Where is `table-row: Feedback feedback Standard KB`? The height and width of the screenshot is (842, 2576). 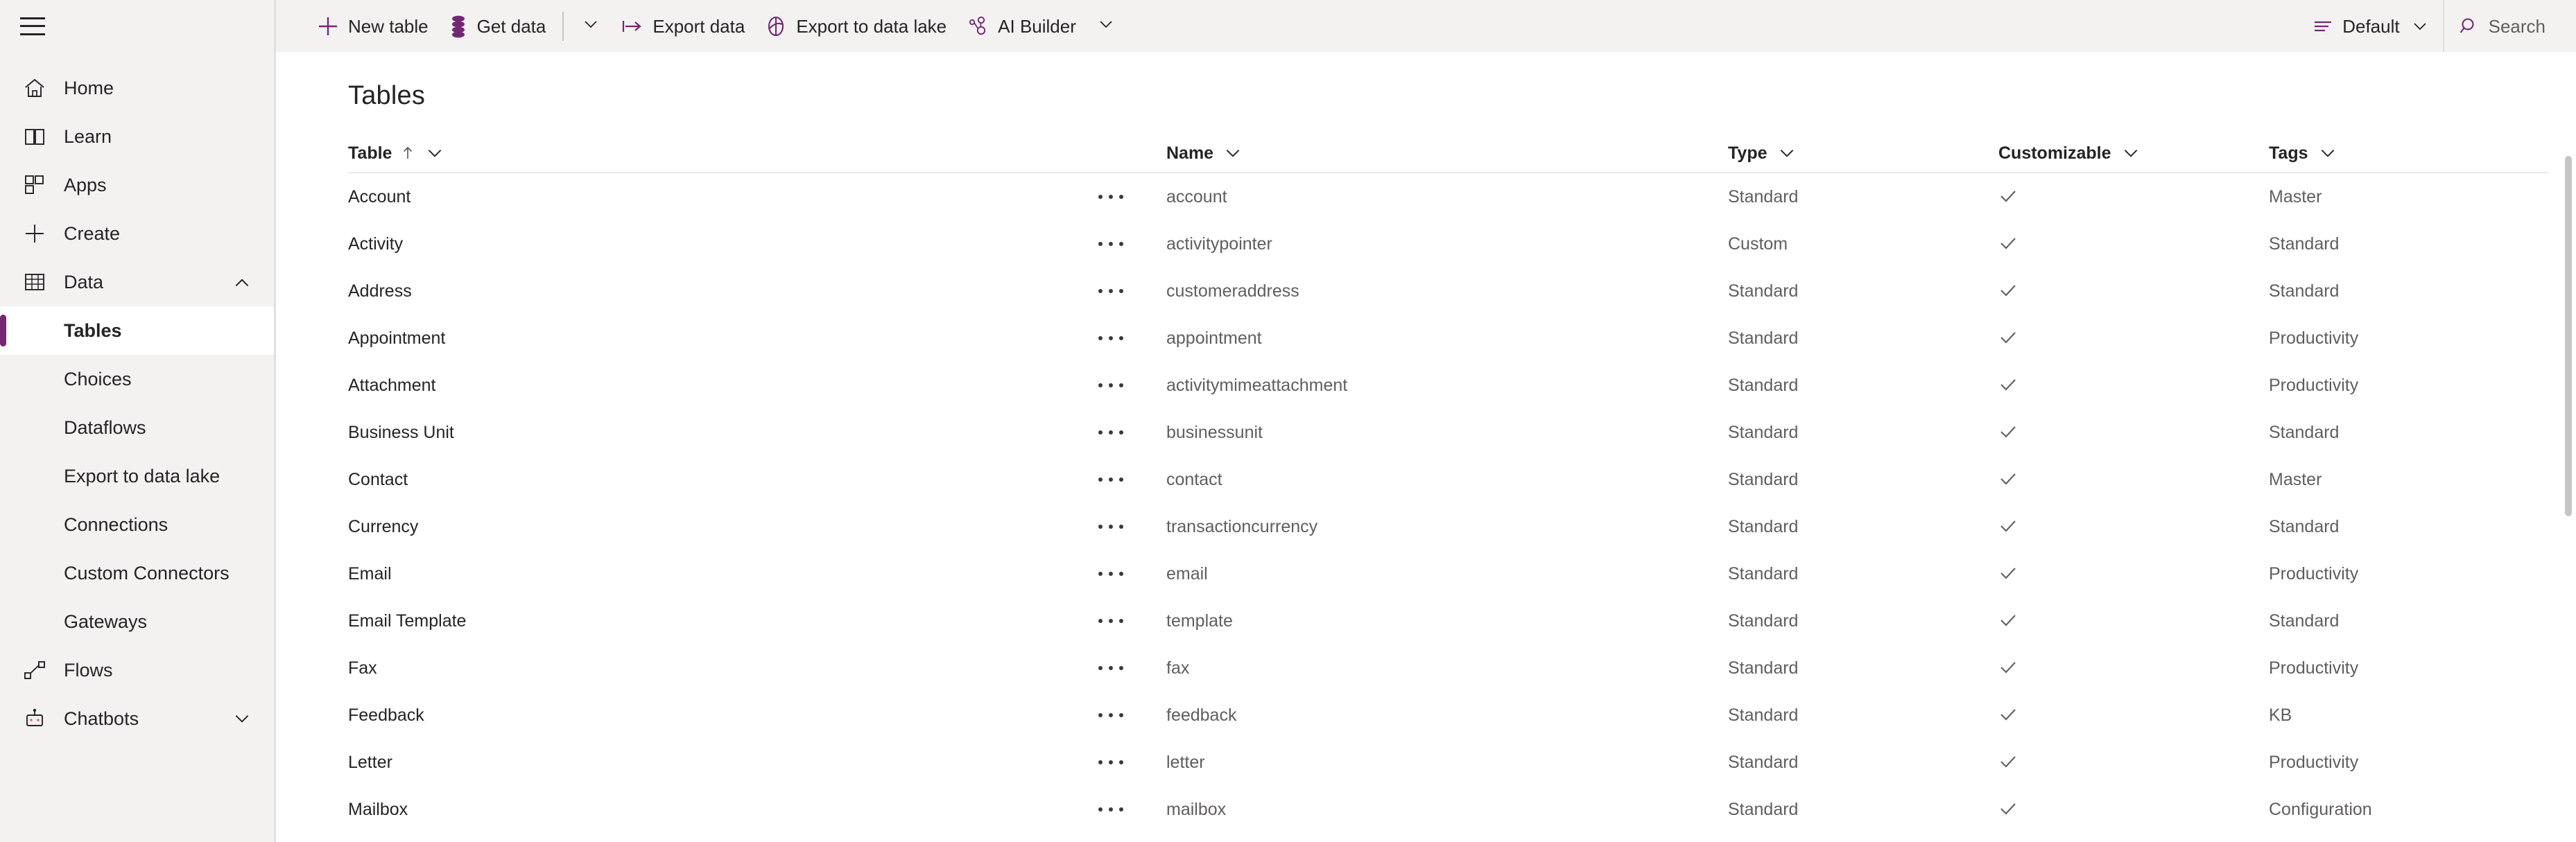
table-row: Feedback feedback Standard KB is located at coordinates (1448, 715).